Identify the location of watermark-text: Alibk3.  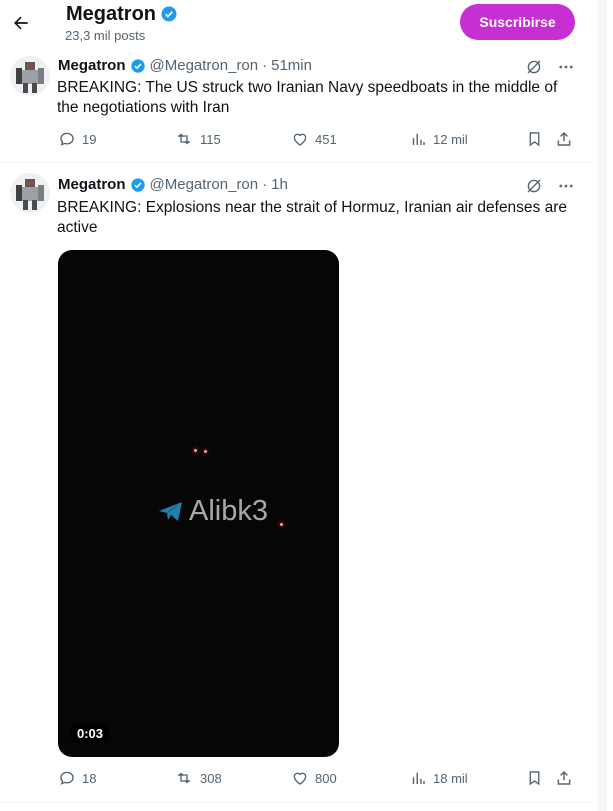
(228, 511).